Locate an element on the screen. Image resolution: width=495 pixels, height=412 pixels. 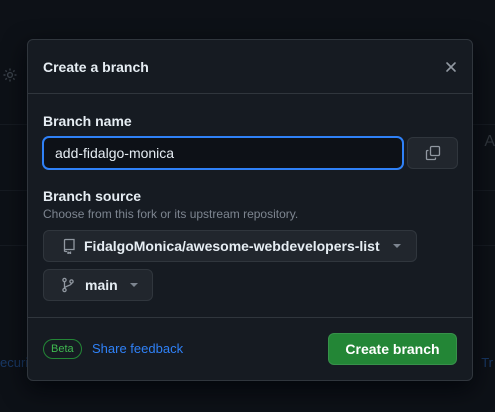
branch-name-input is located at coordinates (223, 153).